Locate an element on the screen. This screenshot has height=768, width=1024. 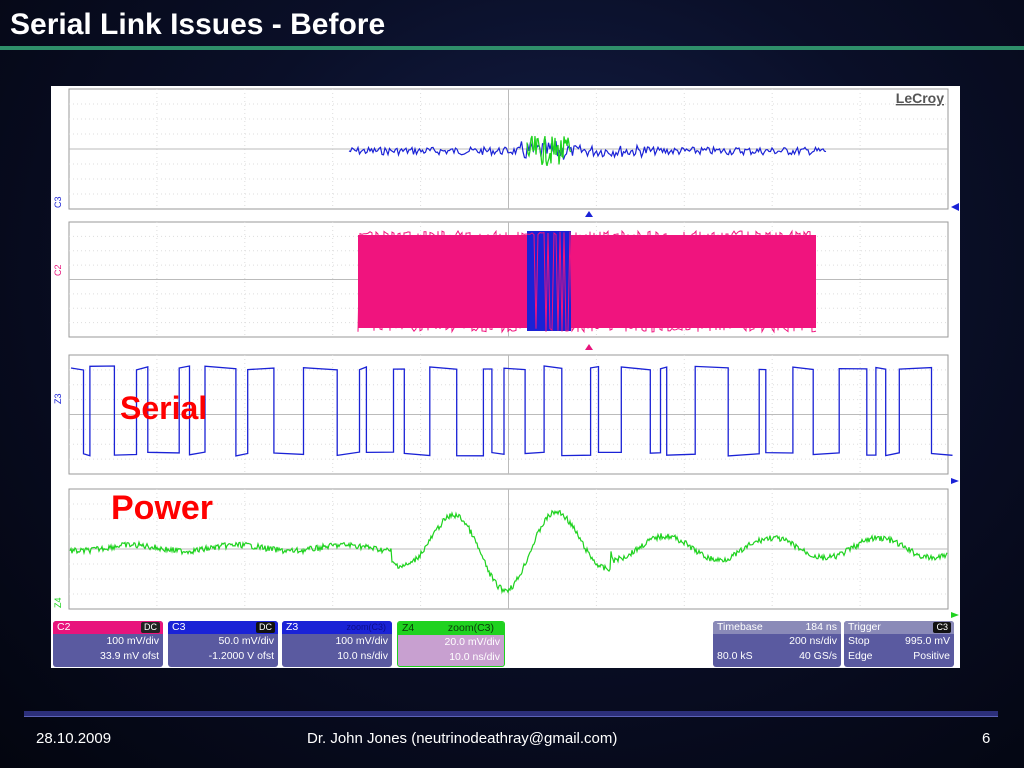
trigger-mode: Stop is located at coordinates (859, 641).